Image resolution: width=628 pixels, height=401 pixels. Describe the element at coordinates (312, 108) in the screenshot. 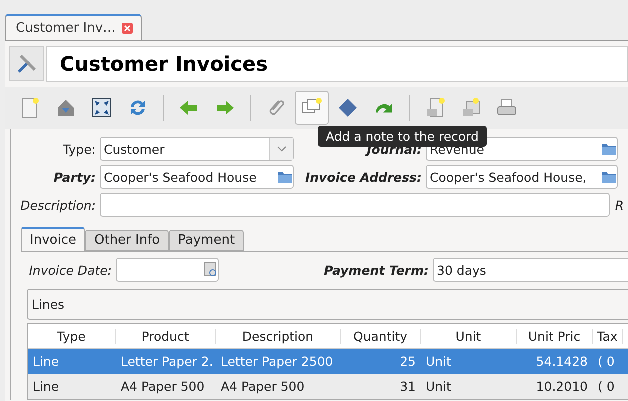

I see `note-button` at that location.